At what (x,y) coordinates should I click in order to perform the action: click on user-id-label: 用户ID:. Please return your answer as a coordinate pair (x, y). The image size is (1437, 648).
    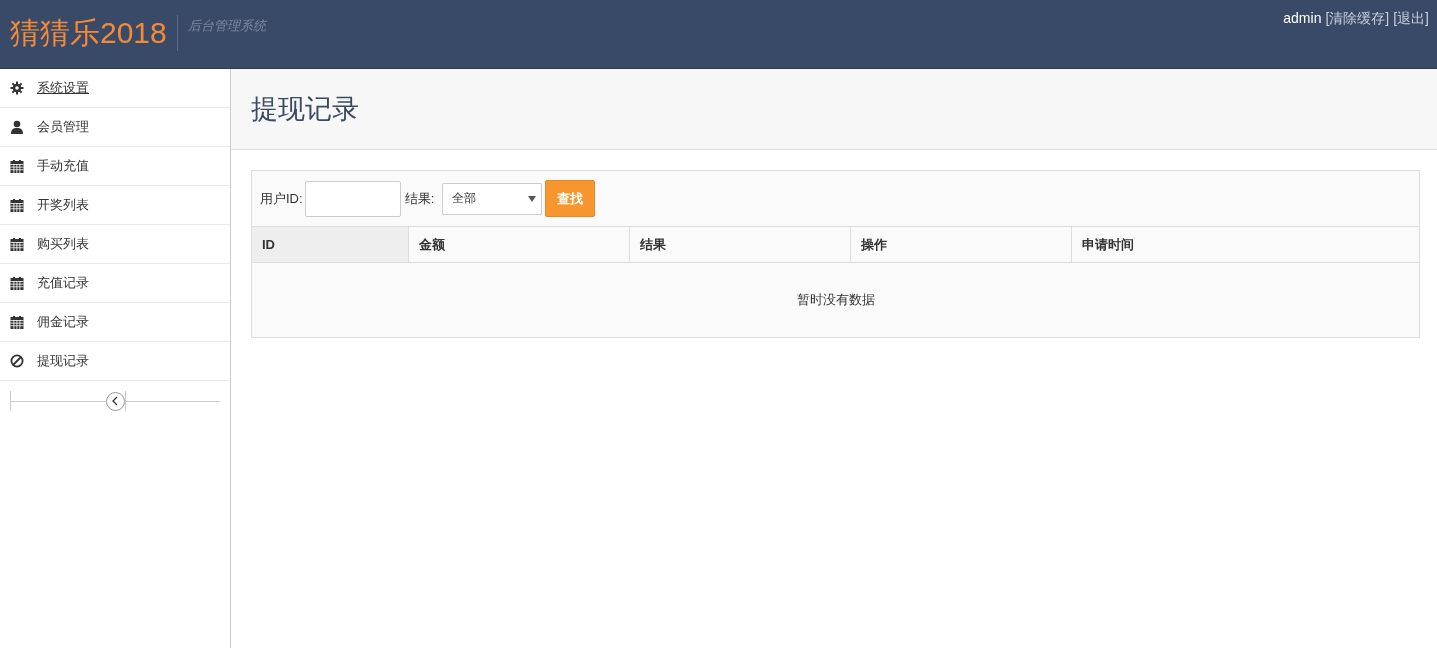
    Looking at the image, I should click on (281, 198).